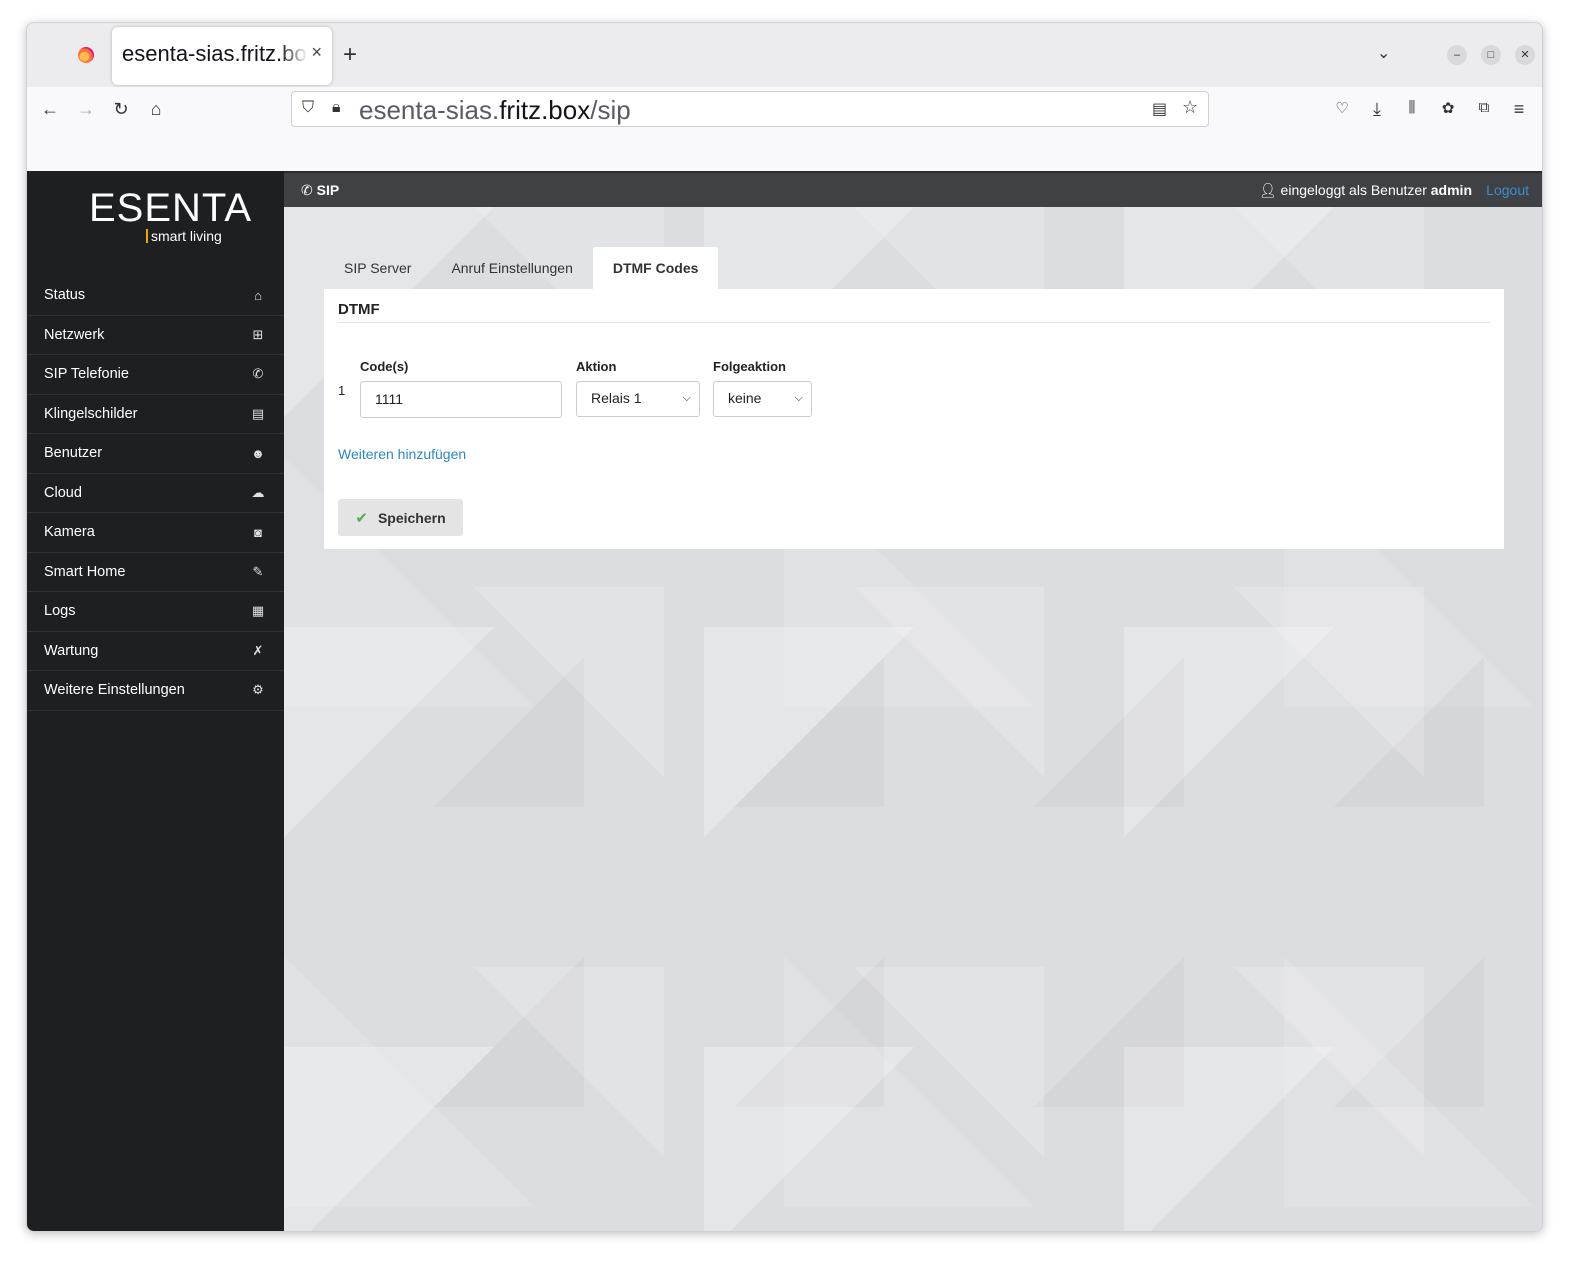 The image size is (1587, 1275). What do you see at coordinates (258, 413) in the screenshot?
I see `book-icon: ▤` at bounding box center [258, 413].